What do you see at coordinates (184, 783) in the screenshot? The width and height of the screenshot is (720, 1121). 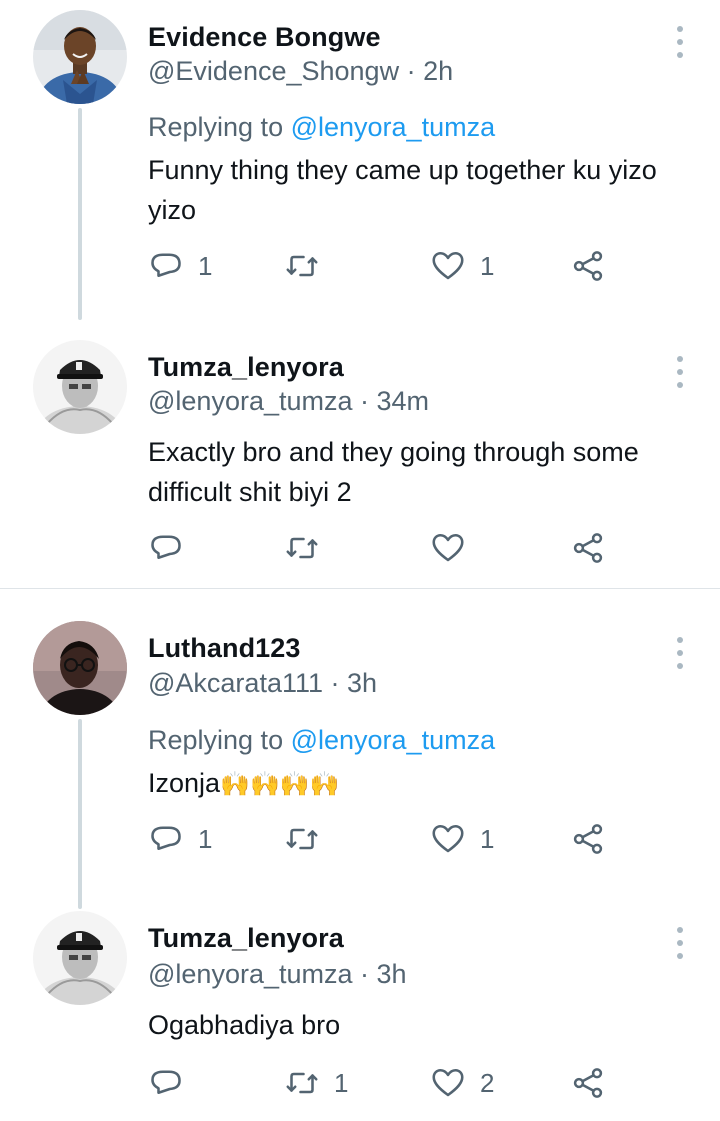 I see `tweet-text-body: Izonja` at bounding box center [184, 783].